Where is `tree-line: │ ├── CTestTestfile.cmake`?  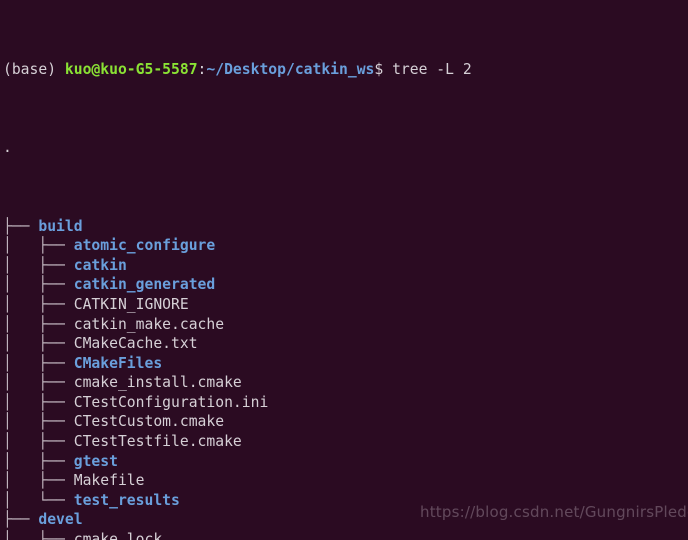 tree-line: │ ├── CTestTestfile.cmake is located at coordinates (339, 442).